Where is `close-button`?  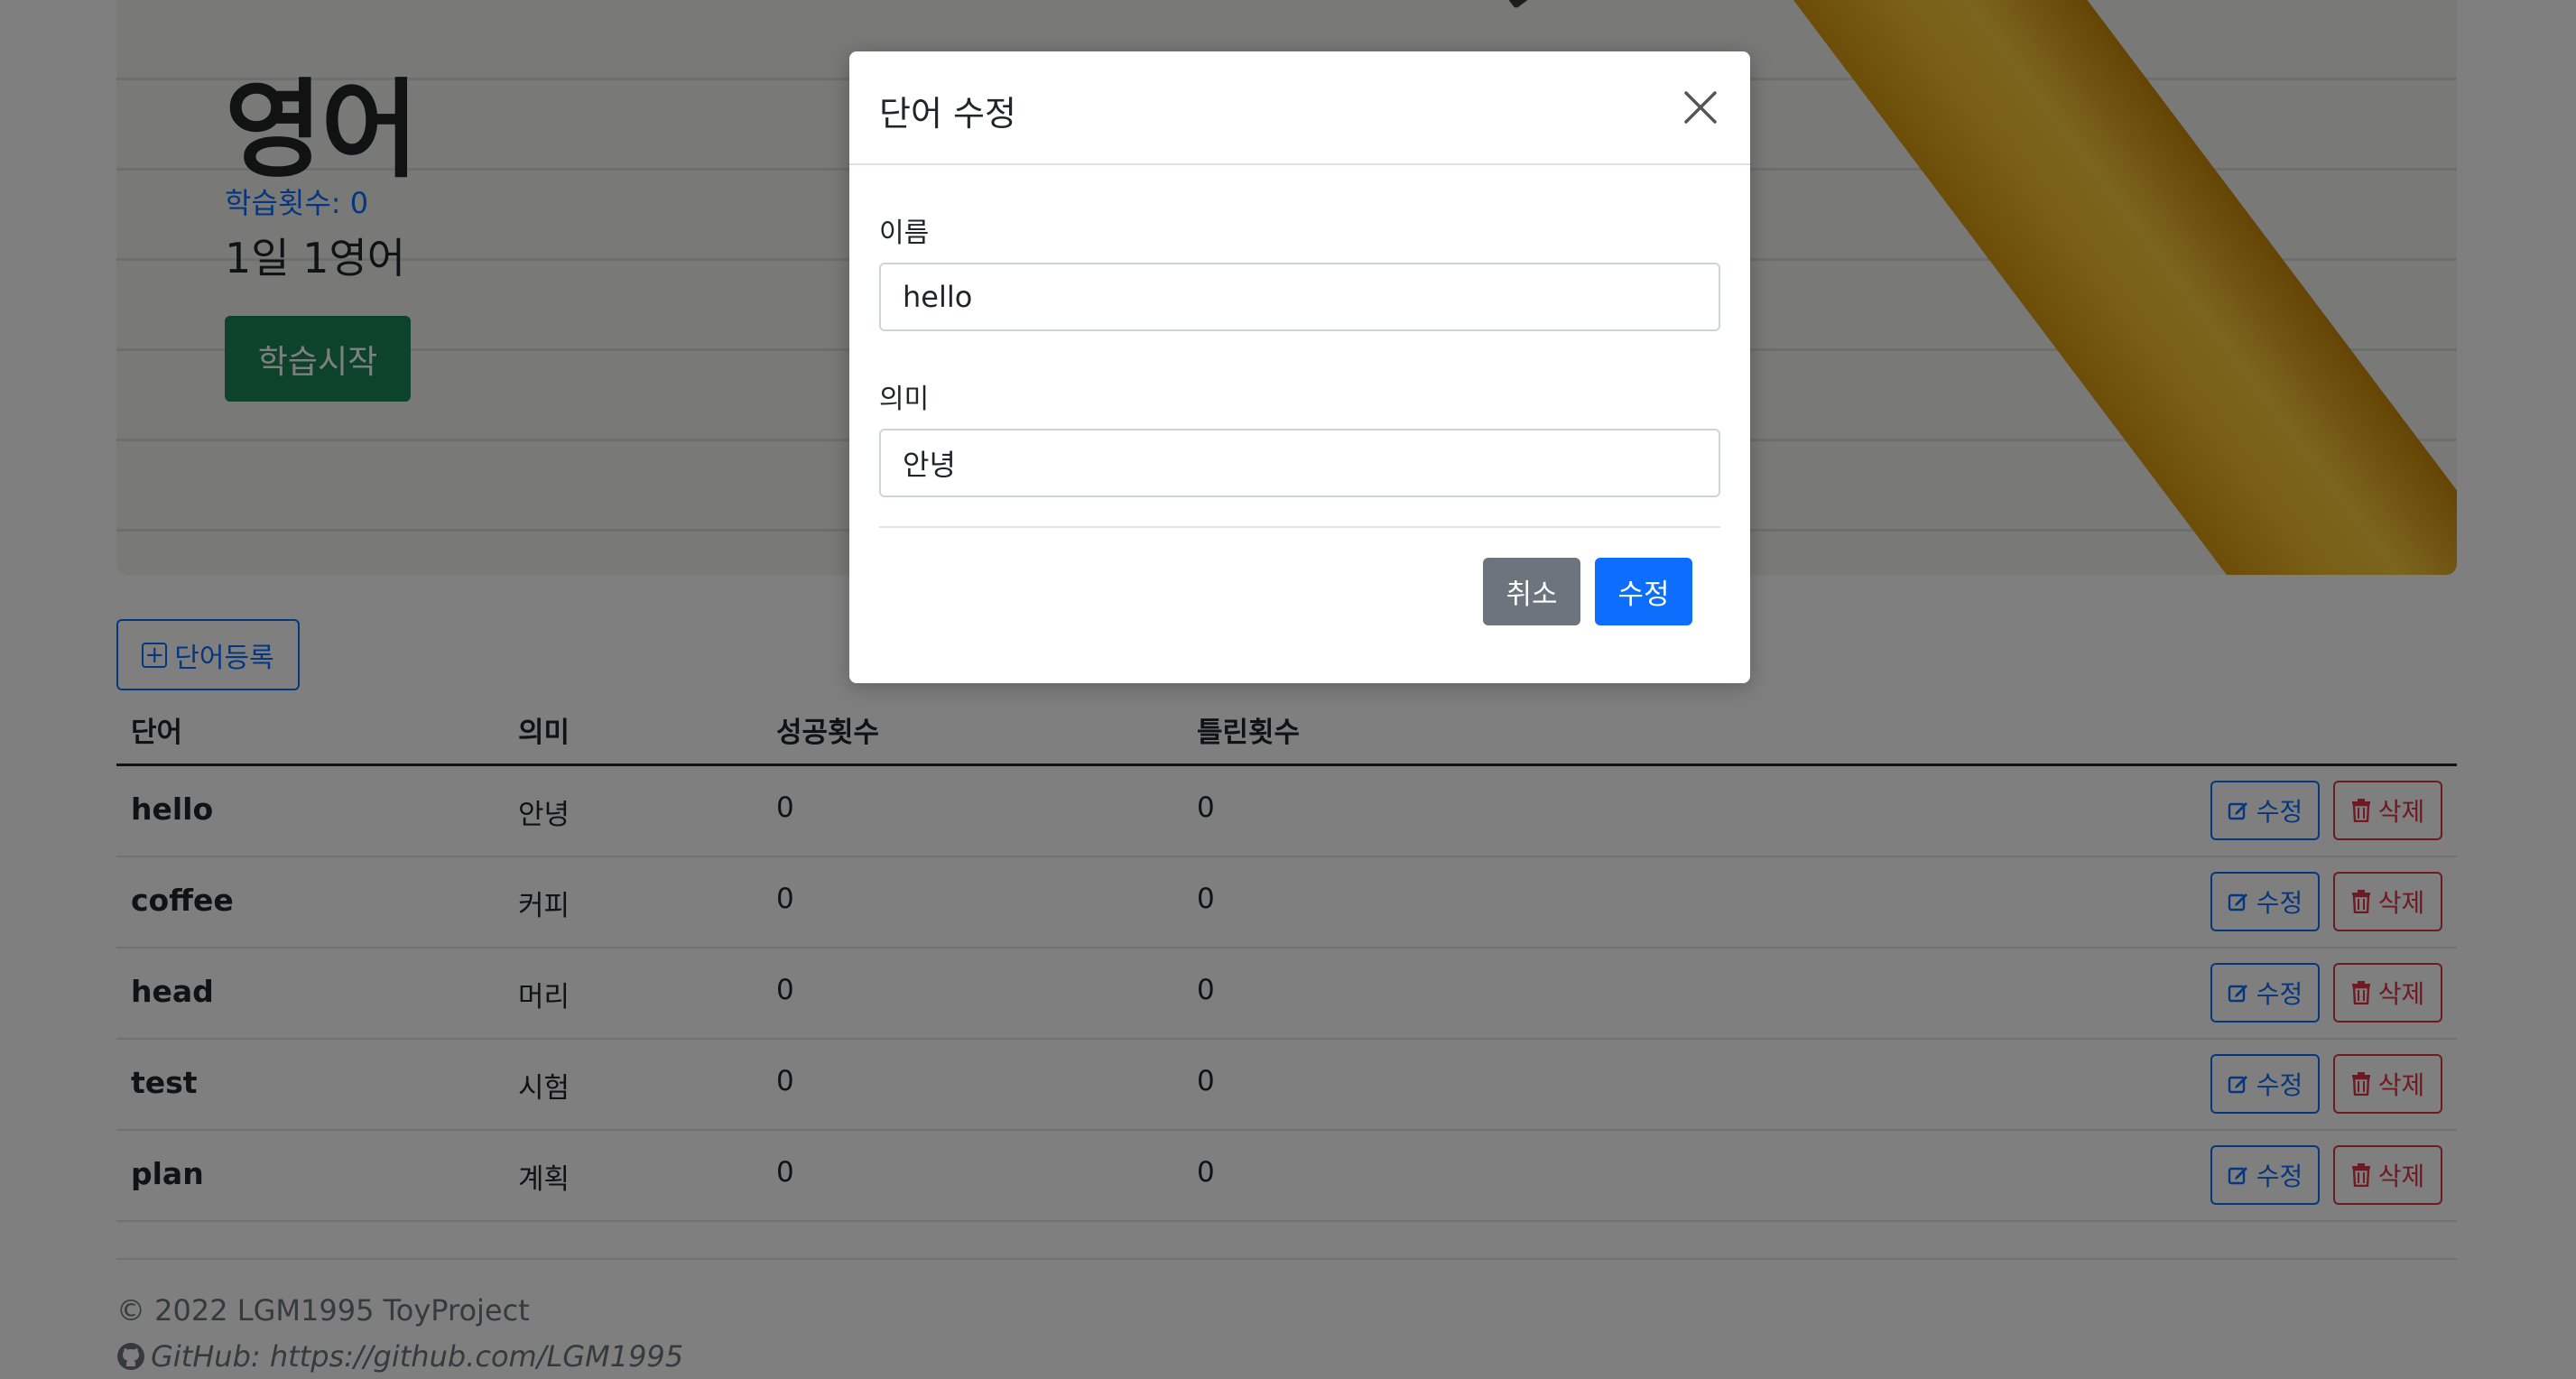
close-button is located at coordinates (1700, 107).